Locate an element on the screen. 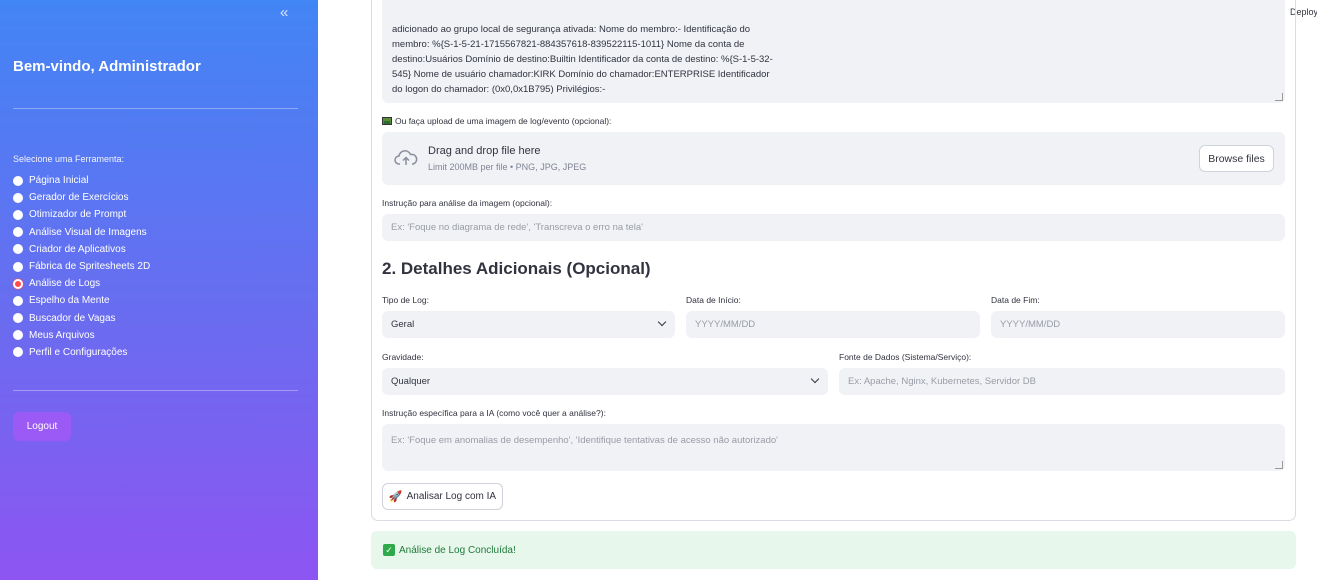 The height and width of the screenshot is (580, 1317). sidebar-item-1: Gerador de Exercícios is located at coordinates (81, 197).